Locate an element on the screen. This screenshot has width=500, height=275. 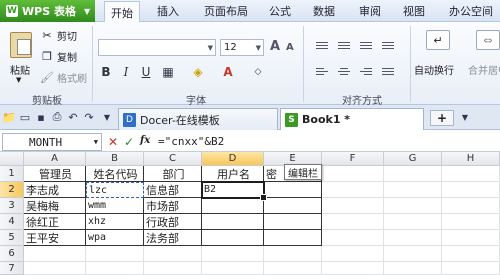
cell-f5 is located at coordinates (353, 238).